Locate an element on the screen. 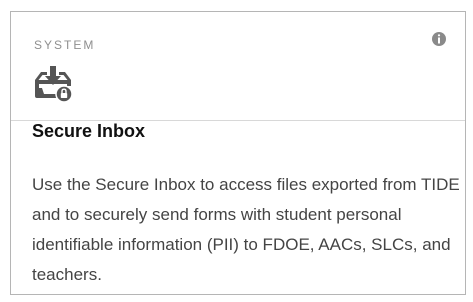 This screenshot has height=302, width=473. inbox-download-icon is located at coordinates (54, 84).